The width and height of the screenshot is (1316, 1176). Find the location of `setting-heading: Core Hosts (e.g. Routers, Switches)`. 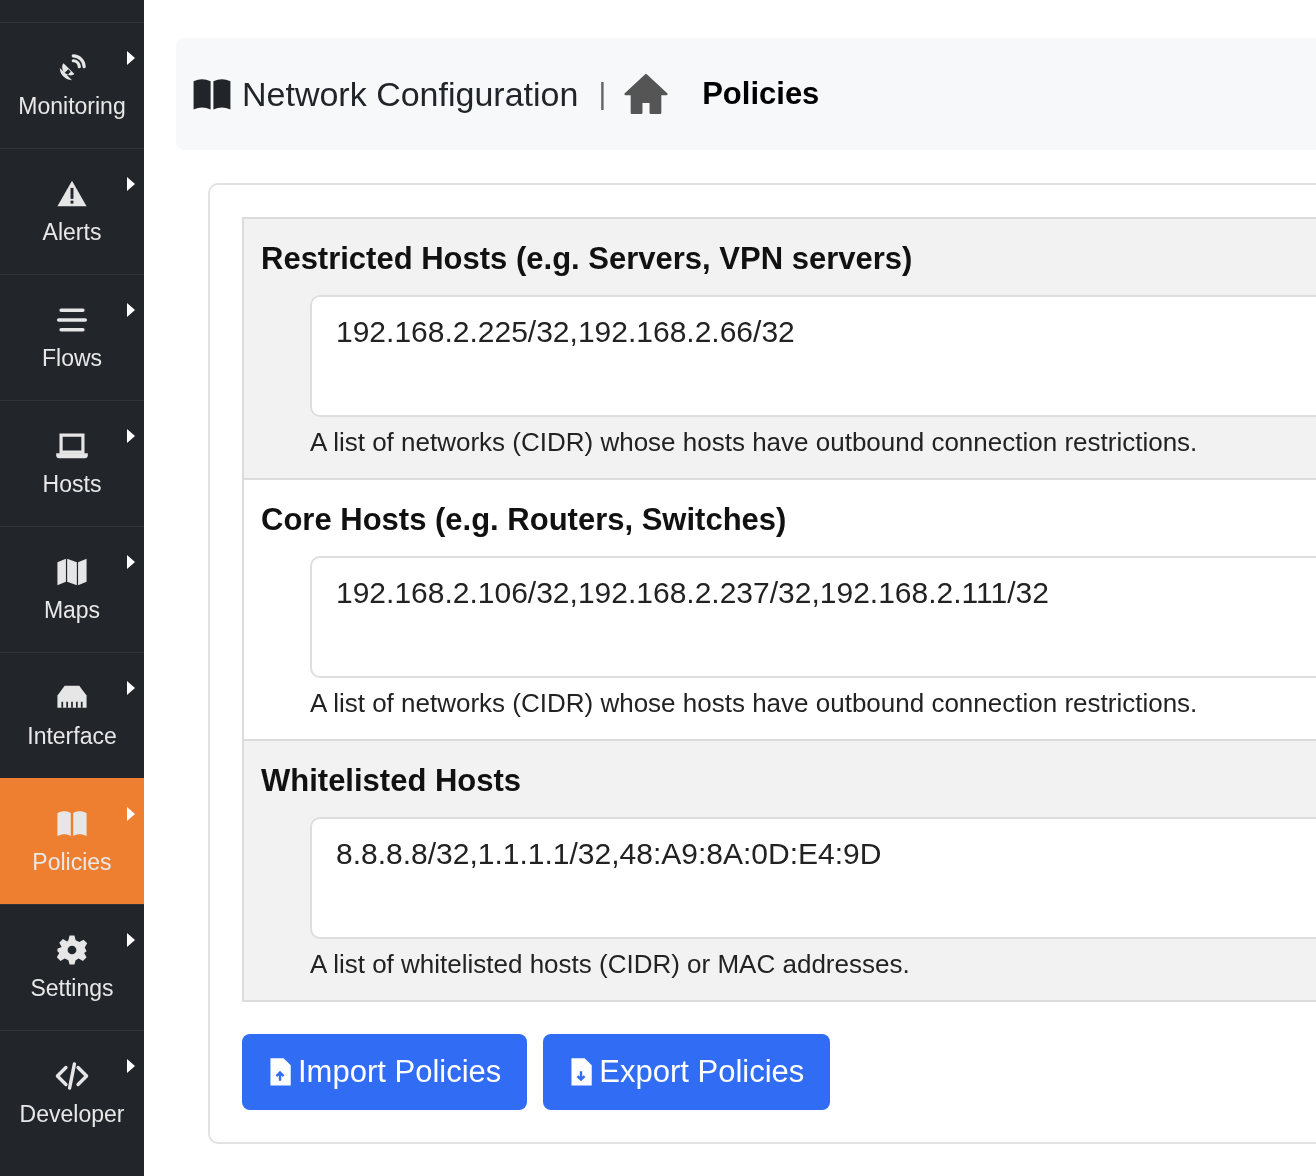

setting-heading: Core Hosts (e.g. Routers, Switches) is located at coordinates (524, 520).